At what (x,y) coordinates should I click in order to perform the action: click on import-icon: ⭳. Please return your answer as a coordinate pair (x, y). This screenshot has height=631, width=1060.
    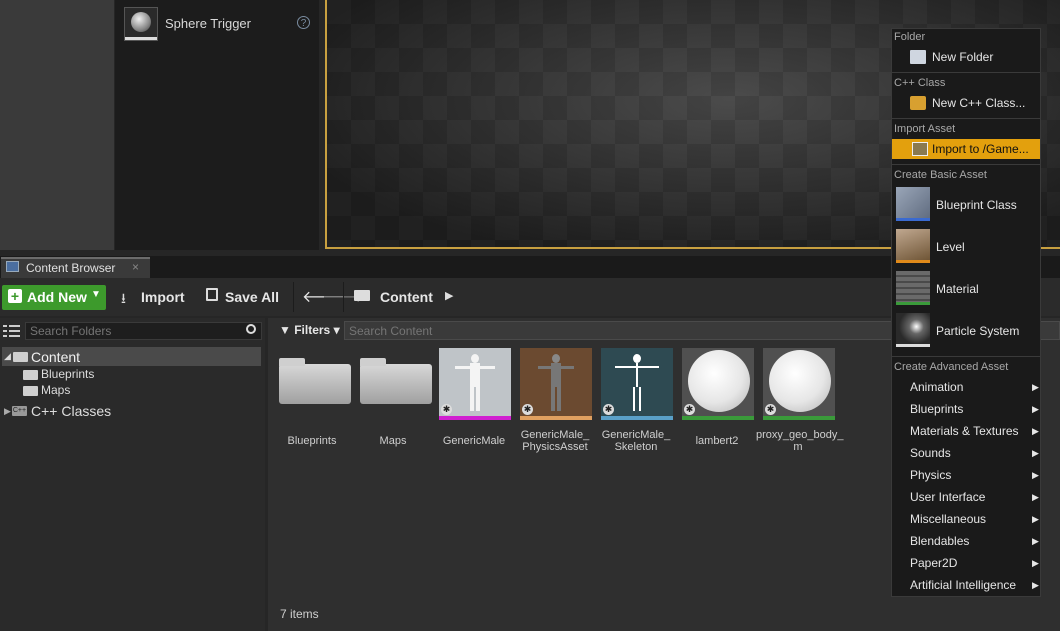
    Looking at the image, I should click on (123, 298).